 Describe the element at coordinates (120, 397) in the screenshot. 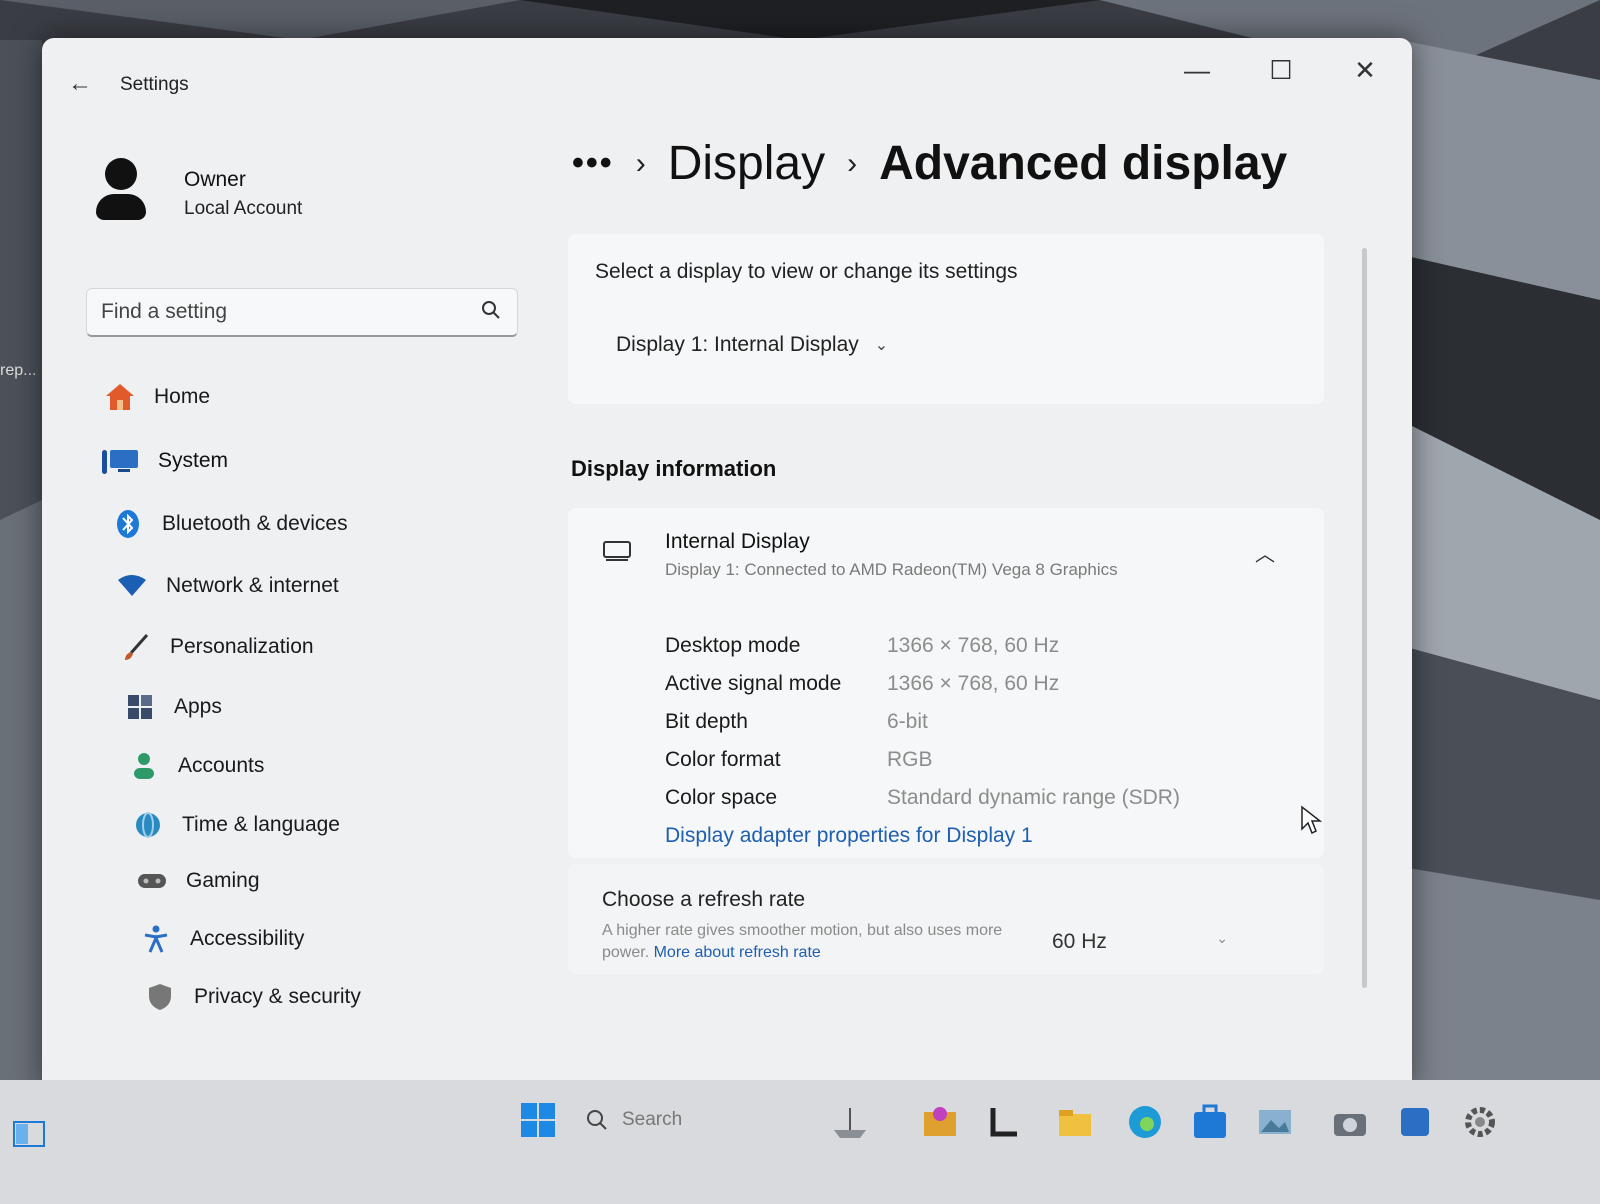

I see `home-icon` at that location.